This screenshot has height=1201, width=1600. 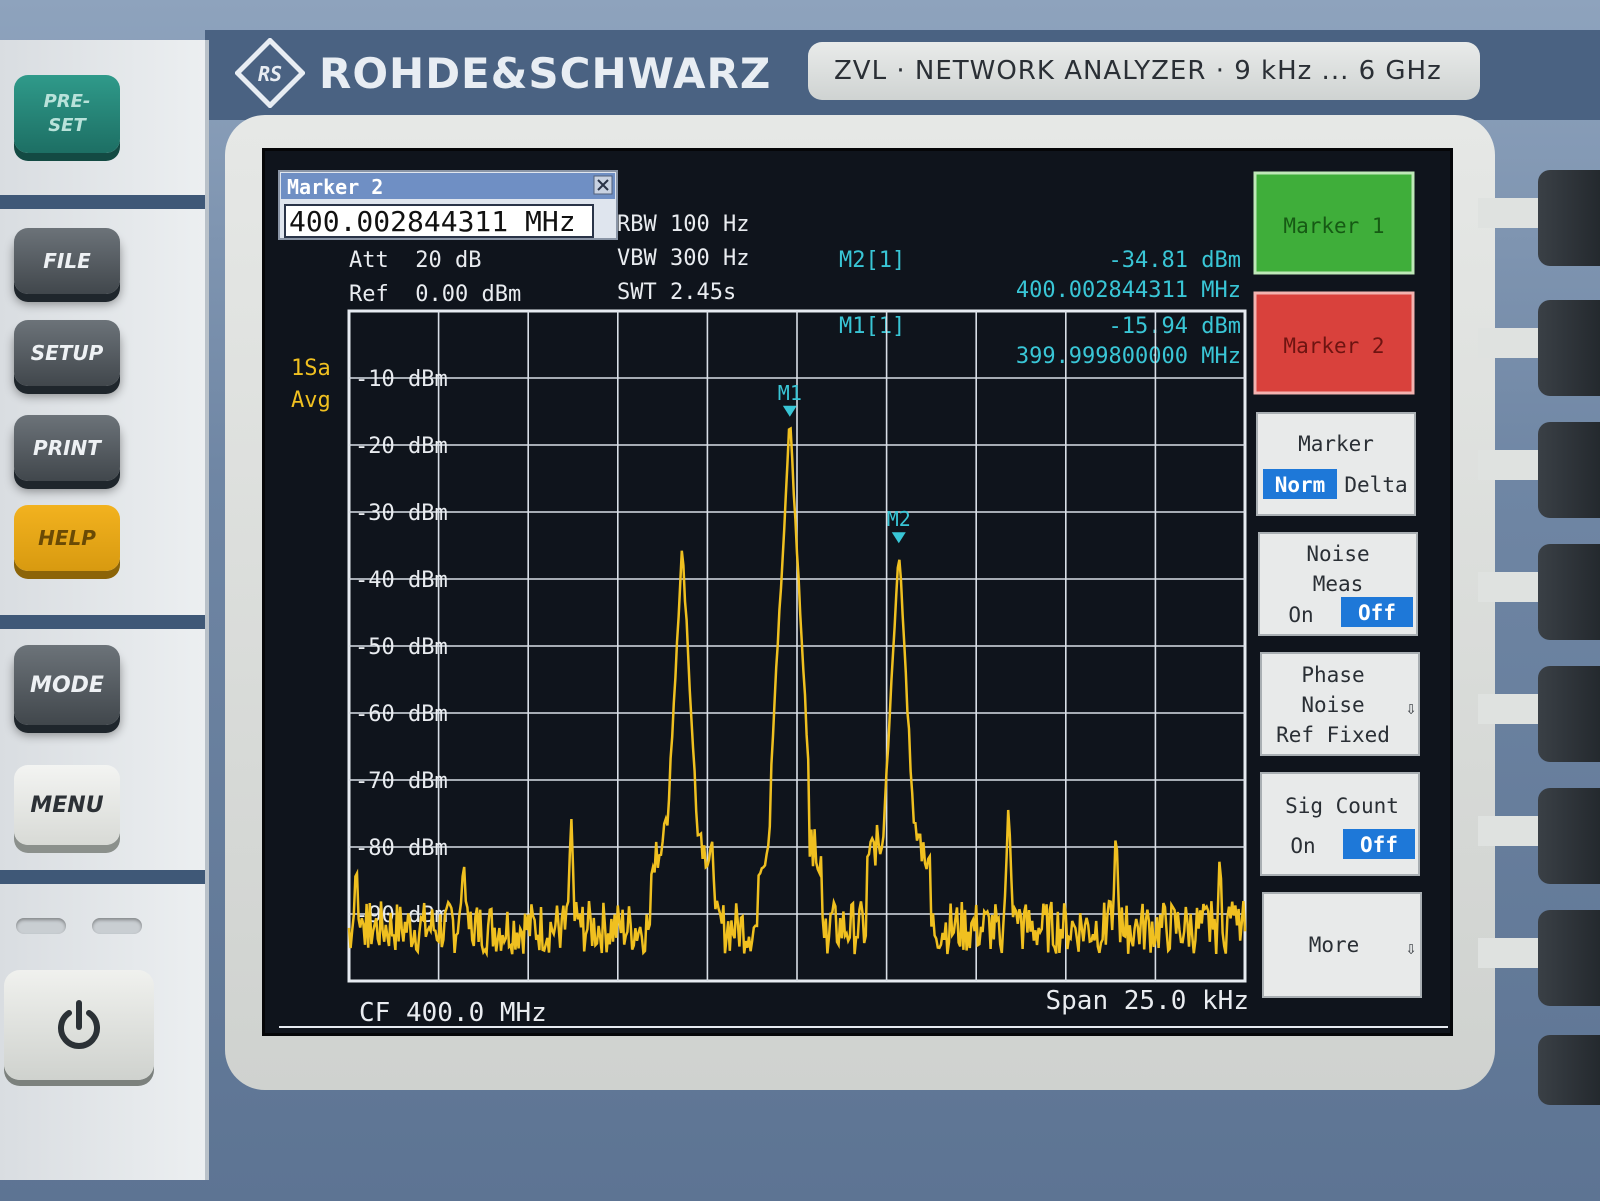 I want to click on softkey-noise-line2: Meas, so click(x=1338, y=584).